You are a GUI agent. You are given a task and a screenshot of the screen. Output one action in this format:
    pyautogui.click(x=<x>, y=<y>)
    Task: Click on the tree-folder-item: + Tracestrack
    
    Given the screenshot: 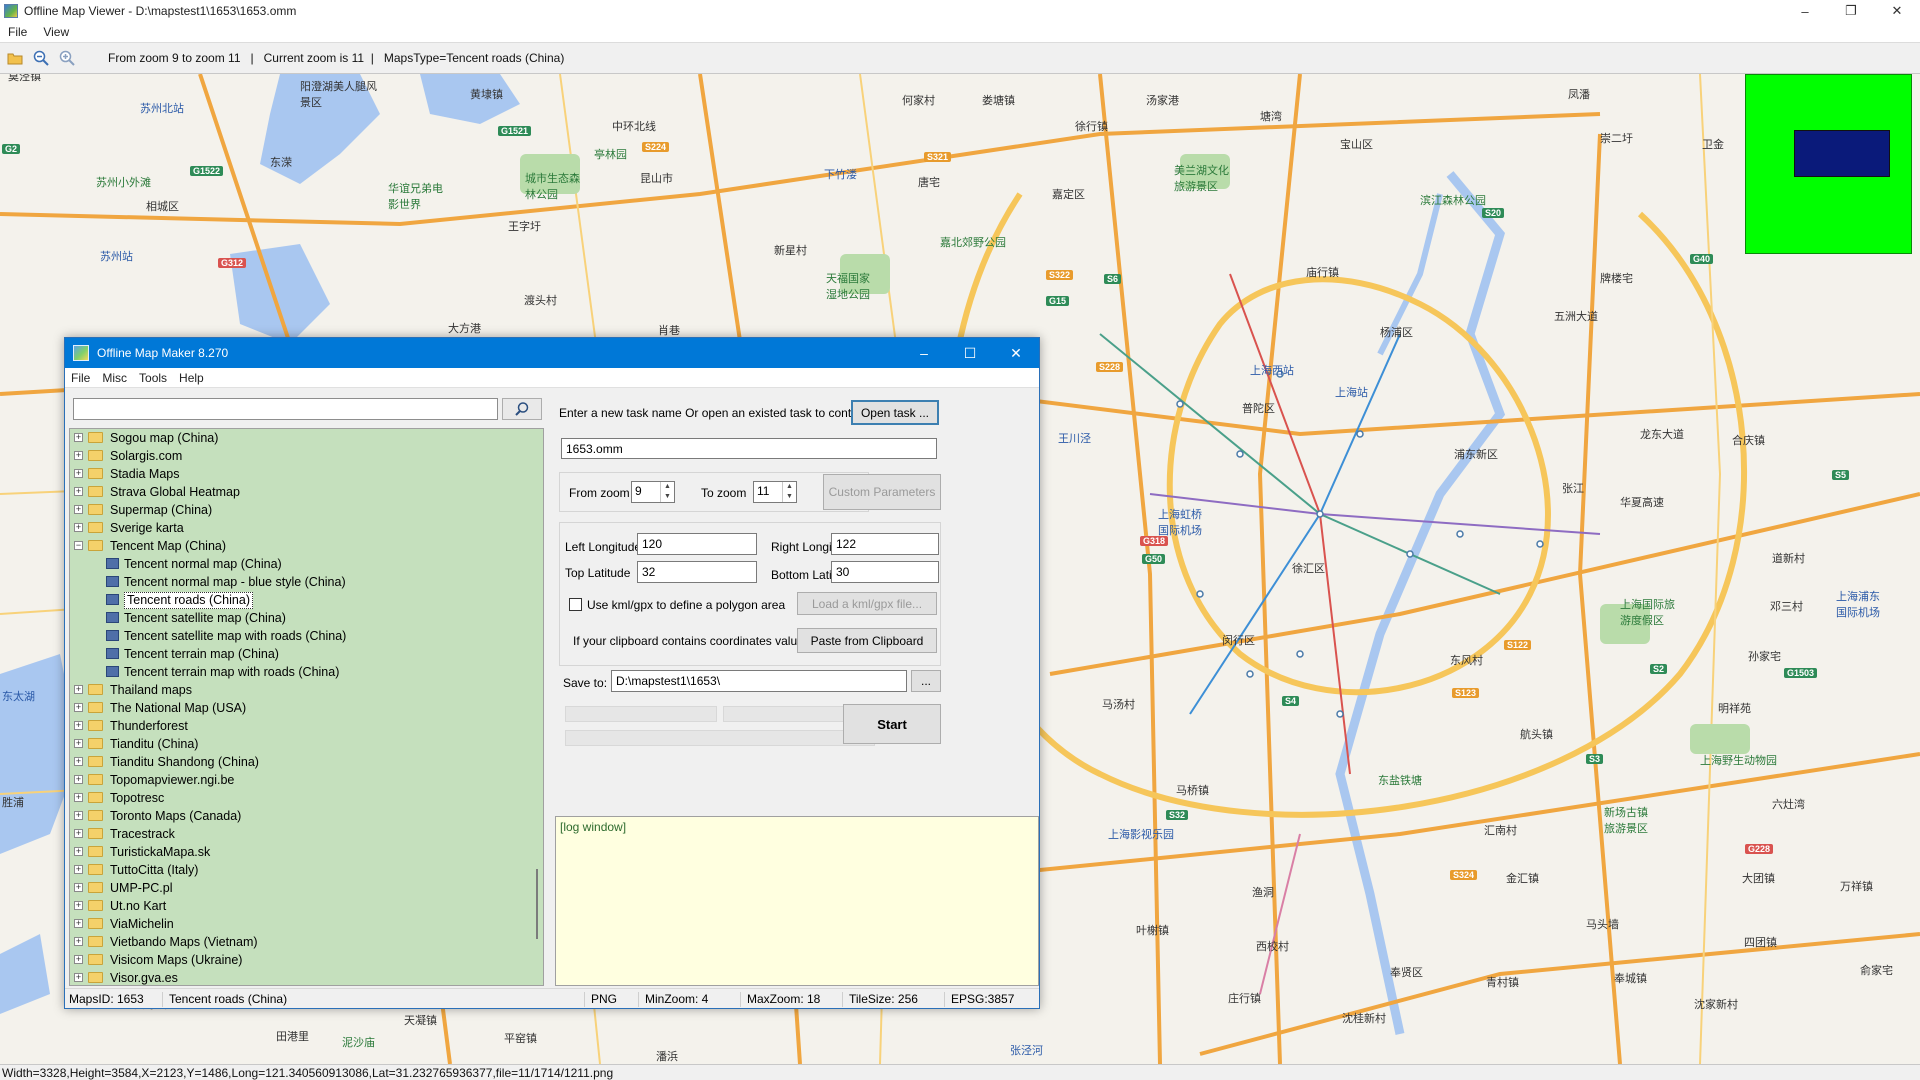 What is the action you would take?
    pyautogui.click(x=306, y=834)
    